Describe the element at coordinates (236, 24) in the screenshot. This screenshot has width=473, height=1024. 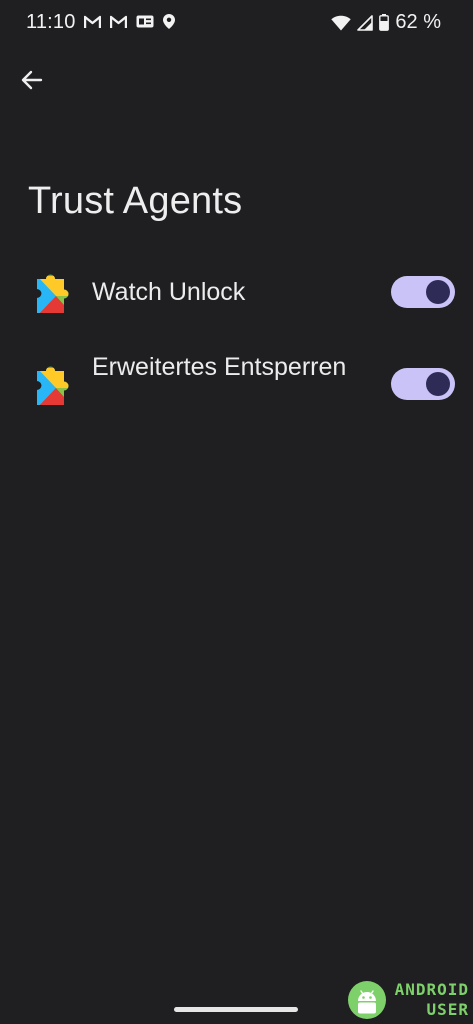
I see `status-bar: 11:10 62 %` at that location.